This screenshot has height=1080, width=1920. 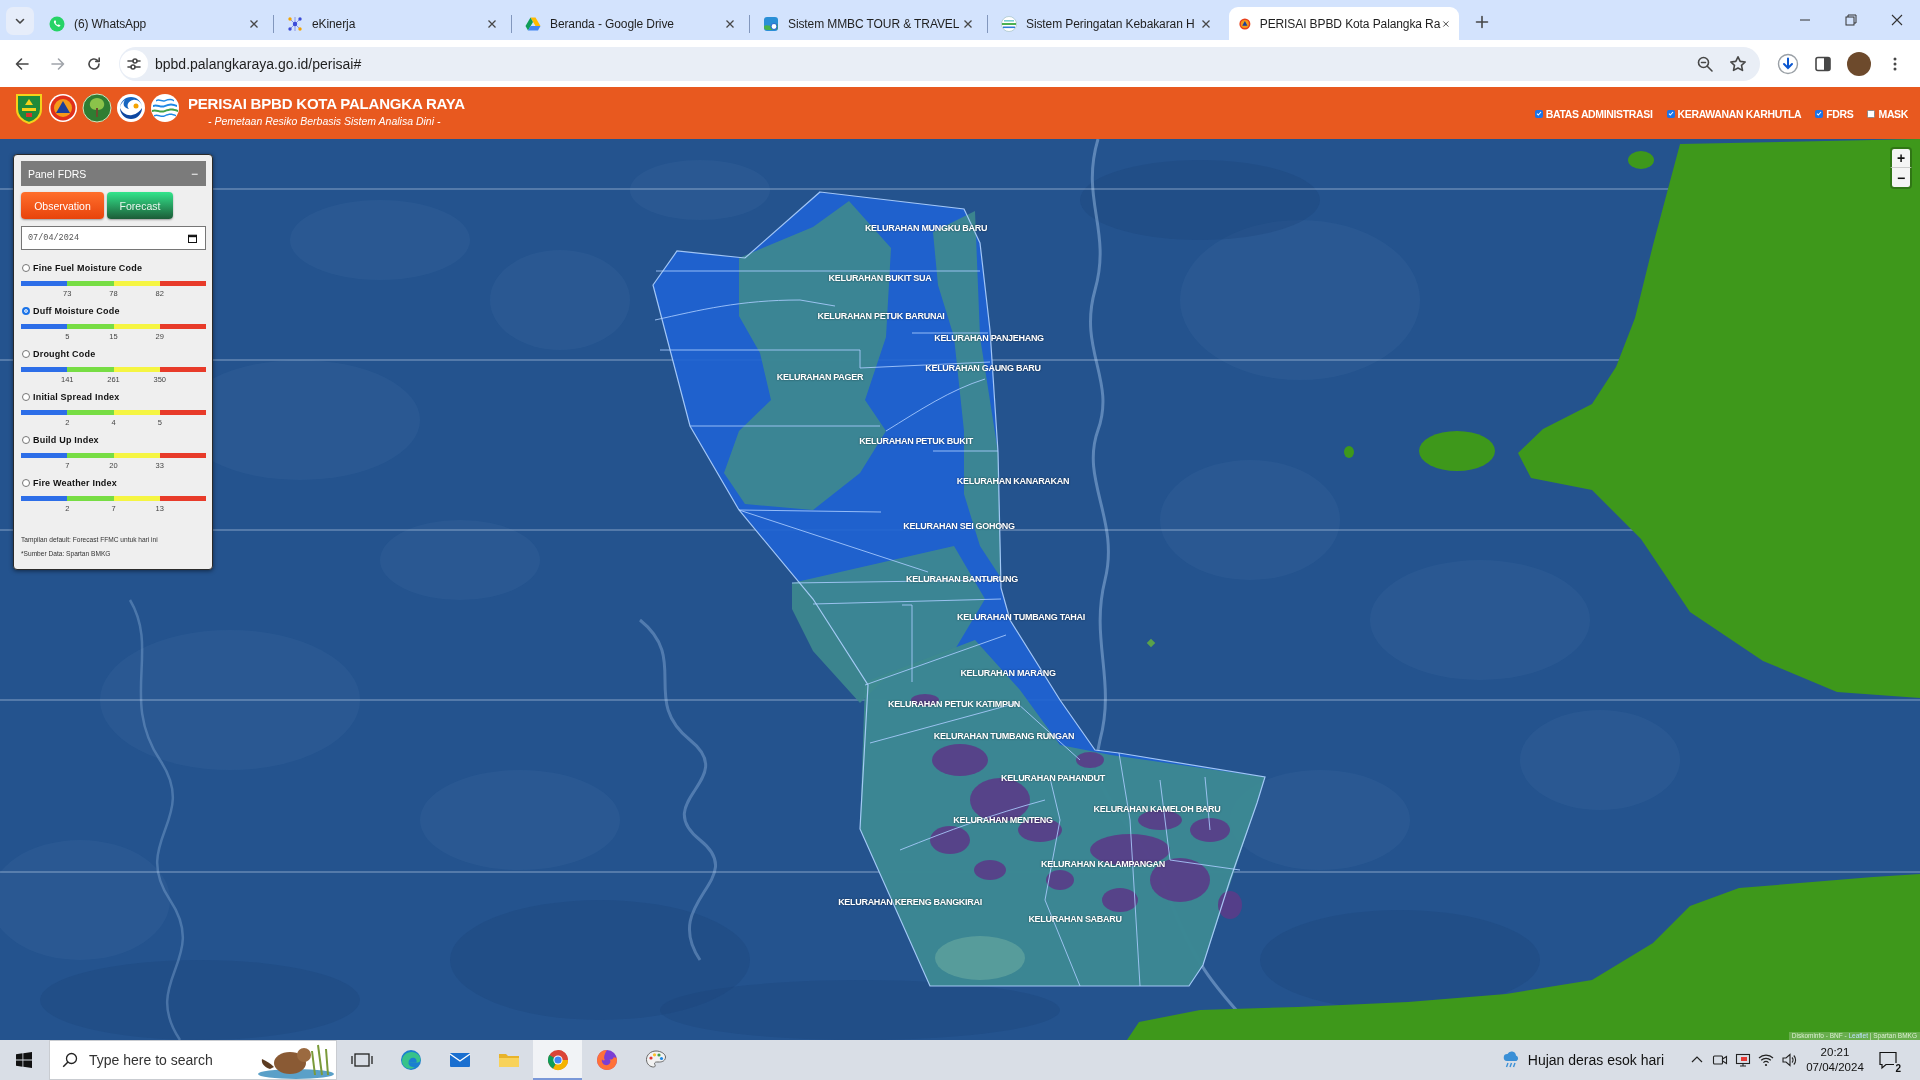 I want to click on site-subtitle: - Pemetaan Resiko Berbasis Sistem Analisa Dini -, so click(x=325, y=121).